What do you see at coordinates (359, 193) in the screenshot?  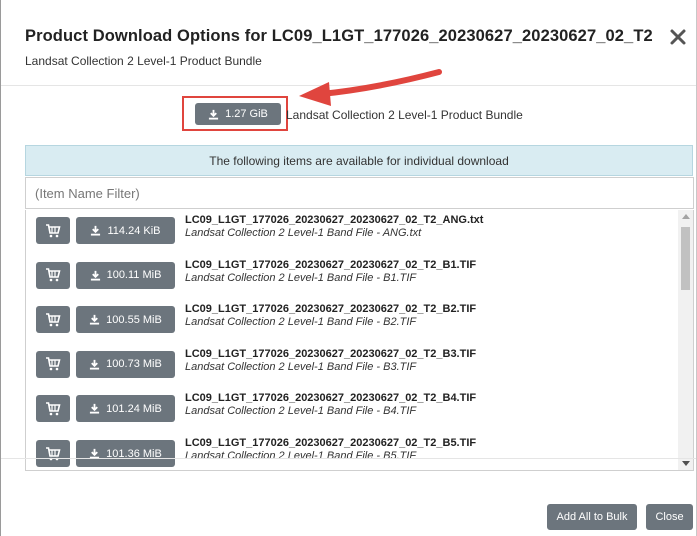 I see `item-name-filter-input` at bounding box center [359, 193].